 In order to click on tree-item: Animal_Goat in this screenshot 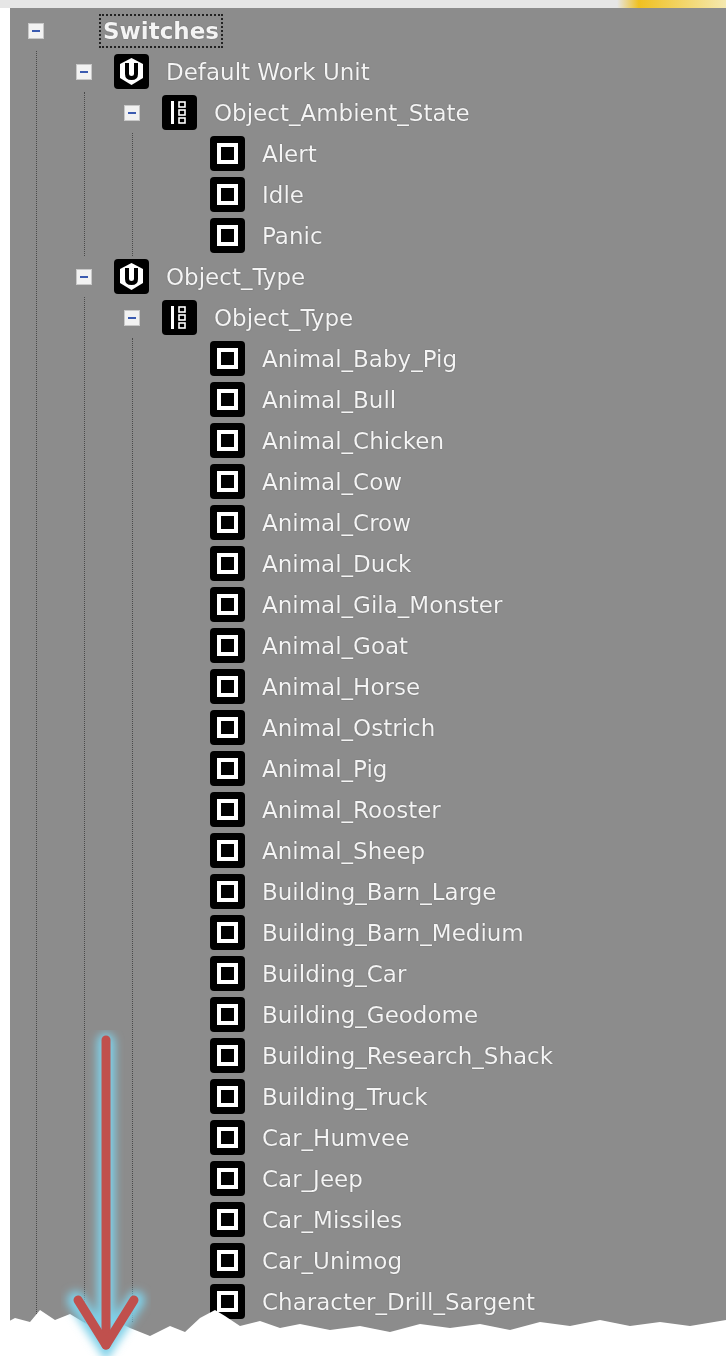, I will do `click(335, 645)`.